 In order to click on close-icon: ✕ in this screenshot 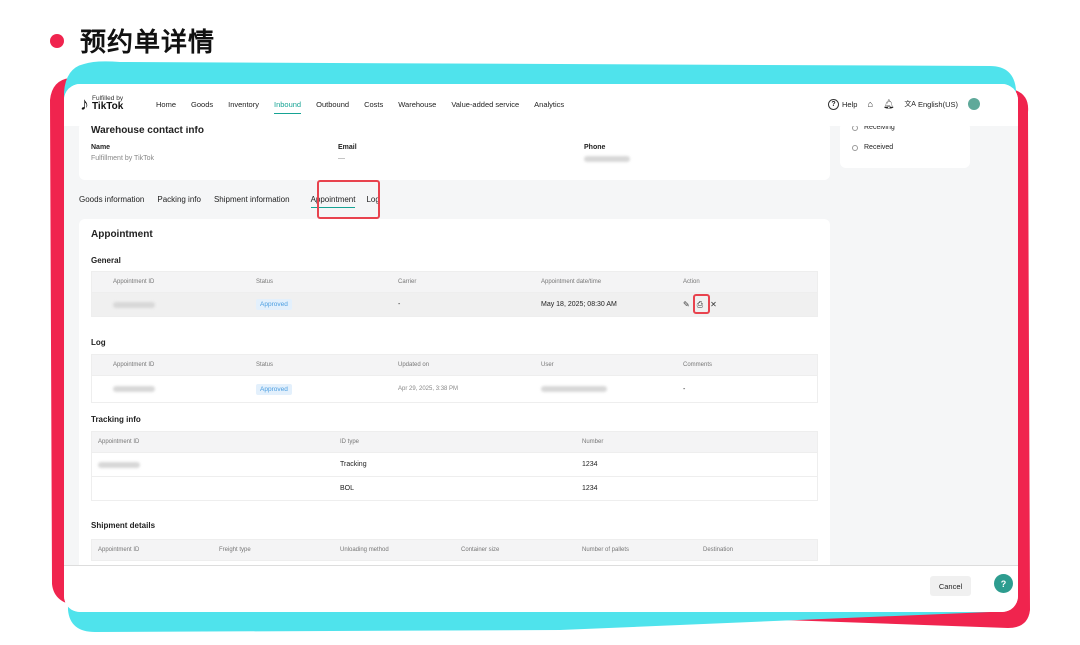, I will do `click(713, 304)`.